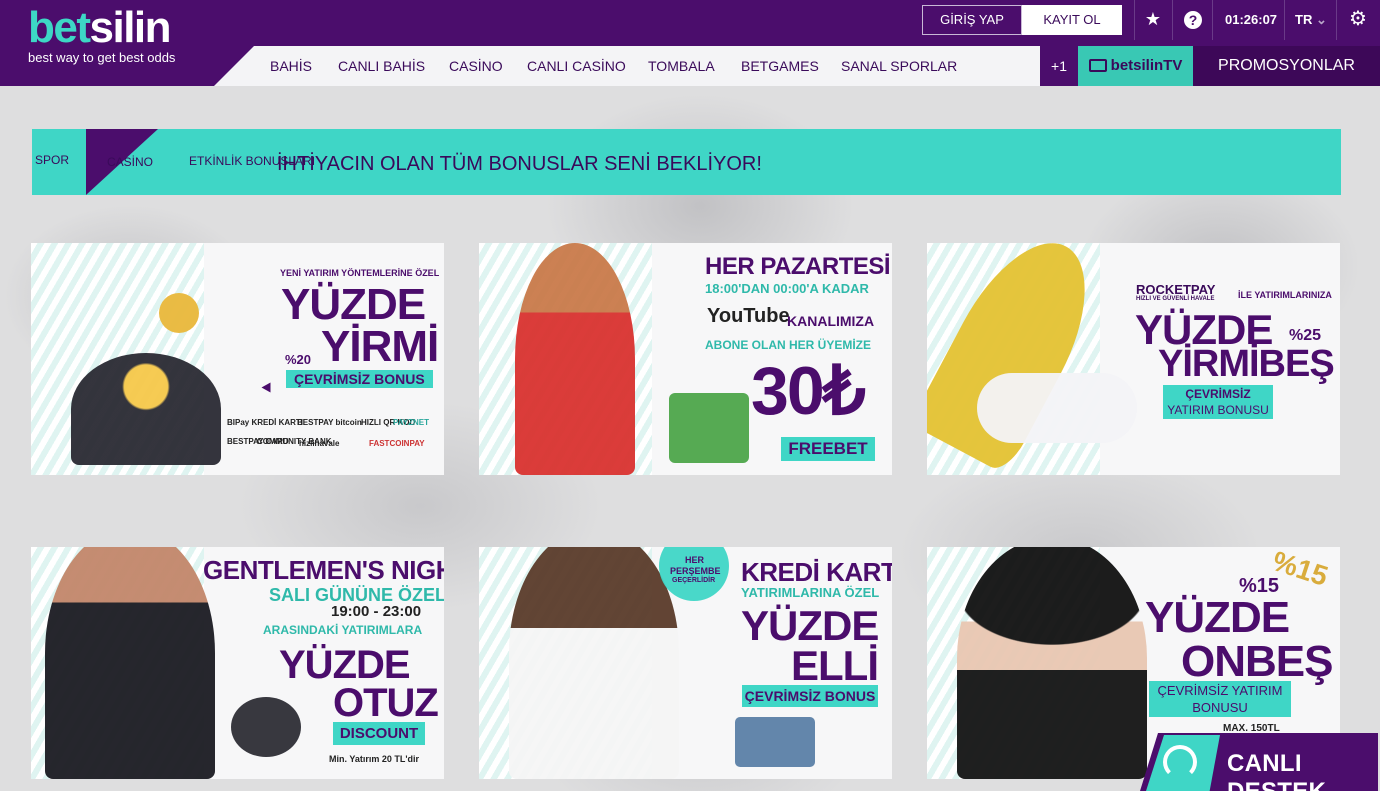 This screenshot has width=1380, height=791. I want to click on nav-item-bahis: BAHİS, so click(291, 66).